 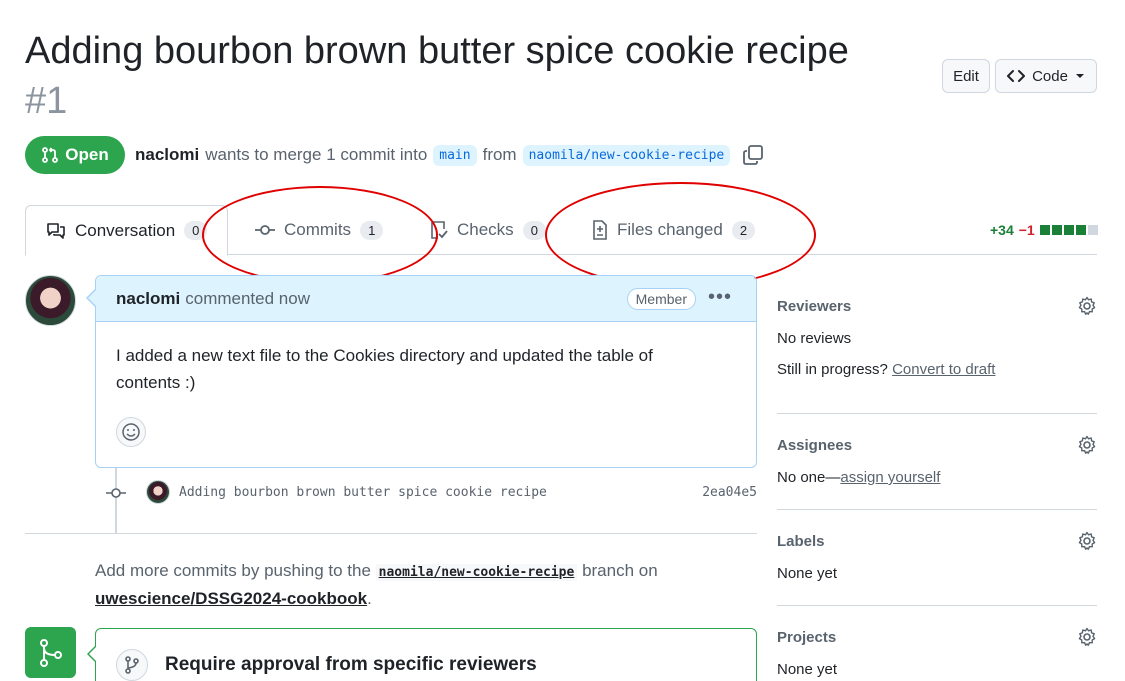 I want to click on reviewers-progress: Still in progress? Convert to draft, so click(x=937, y=369).